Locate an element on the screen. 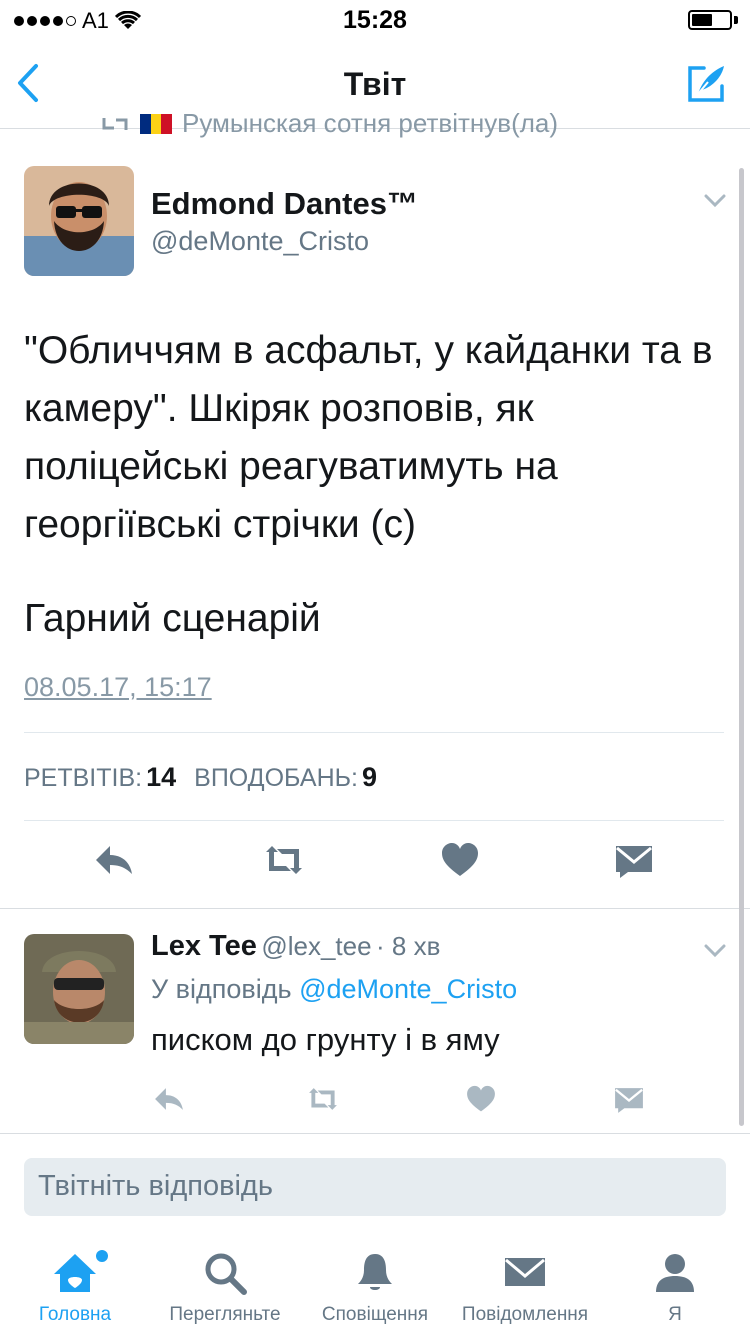 The image size is (750, 1334). likes-count: 9 is located at coordinates (369, 777).